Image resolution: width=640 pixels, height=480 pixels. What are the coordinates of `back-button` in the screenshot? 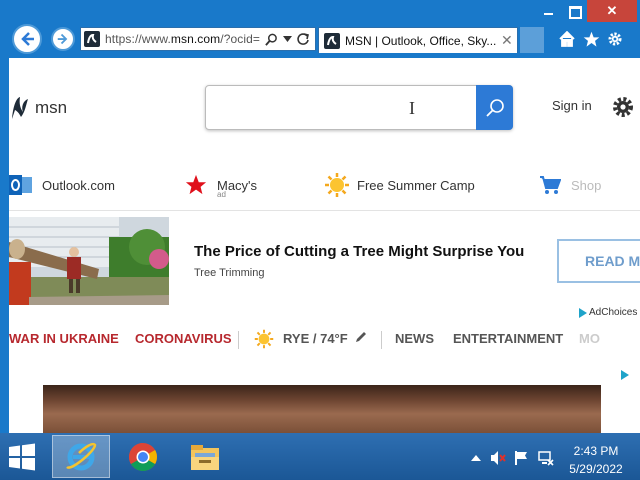 It's located at (27, 39).